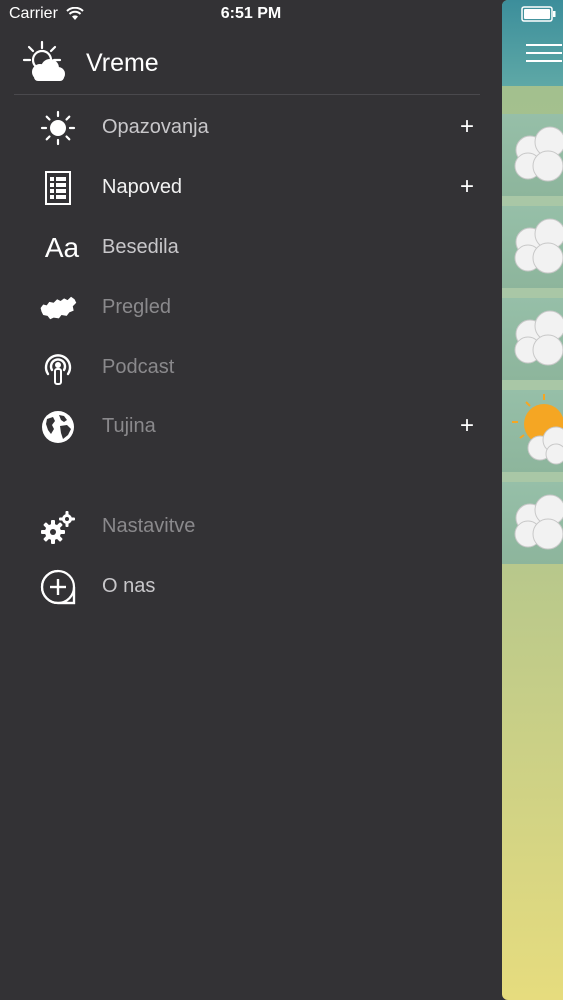 The height and width of the screenshot is (1000, 563). I want to click on main-content-peek, so click(532, 500).